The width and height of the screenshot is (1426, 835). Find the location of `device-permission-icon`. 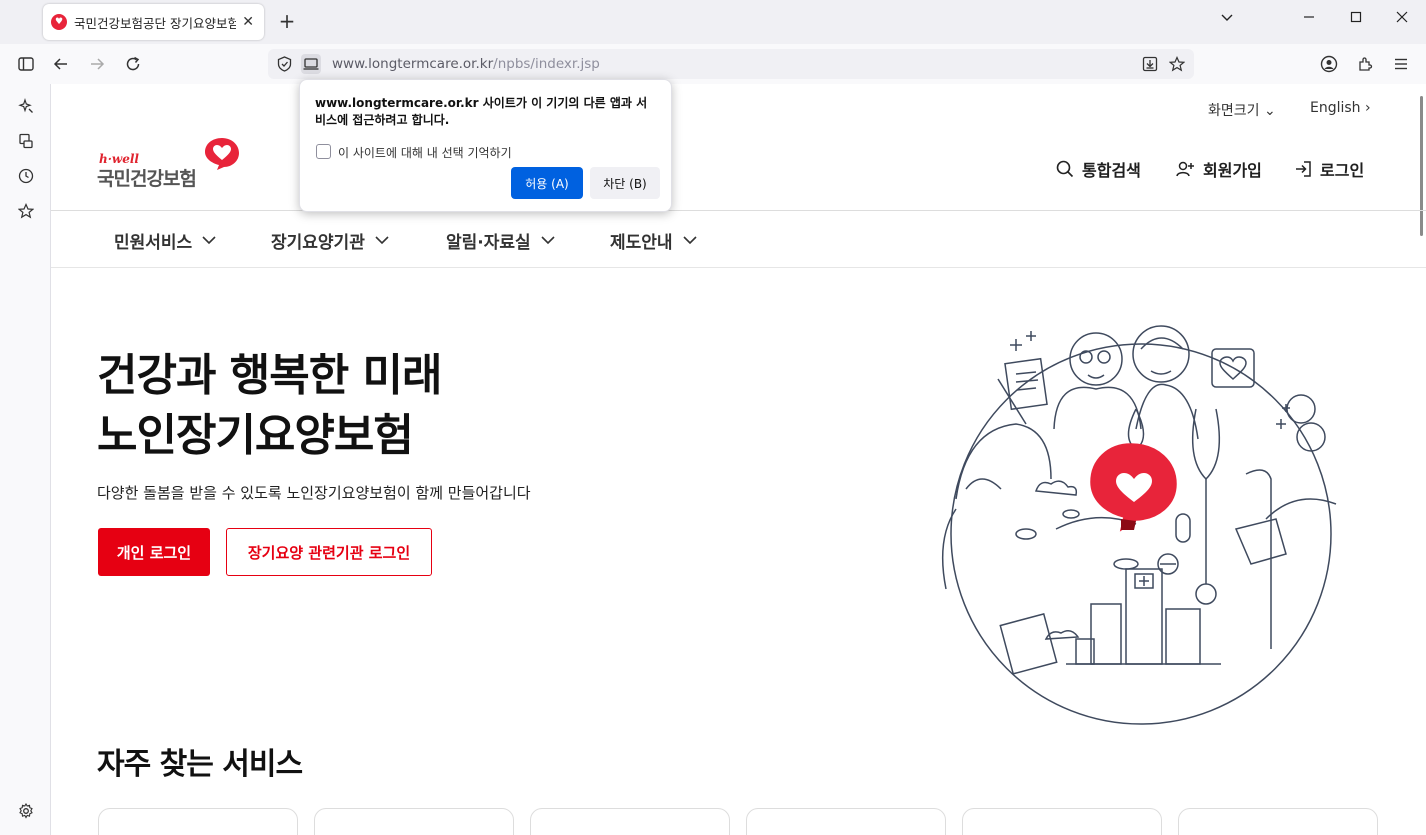

device-permission-icon is located at coordinates (311, 64).